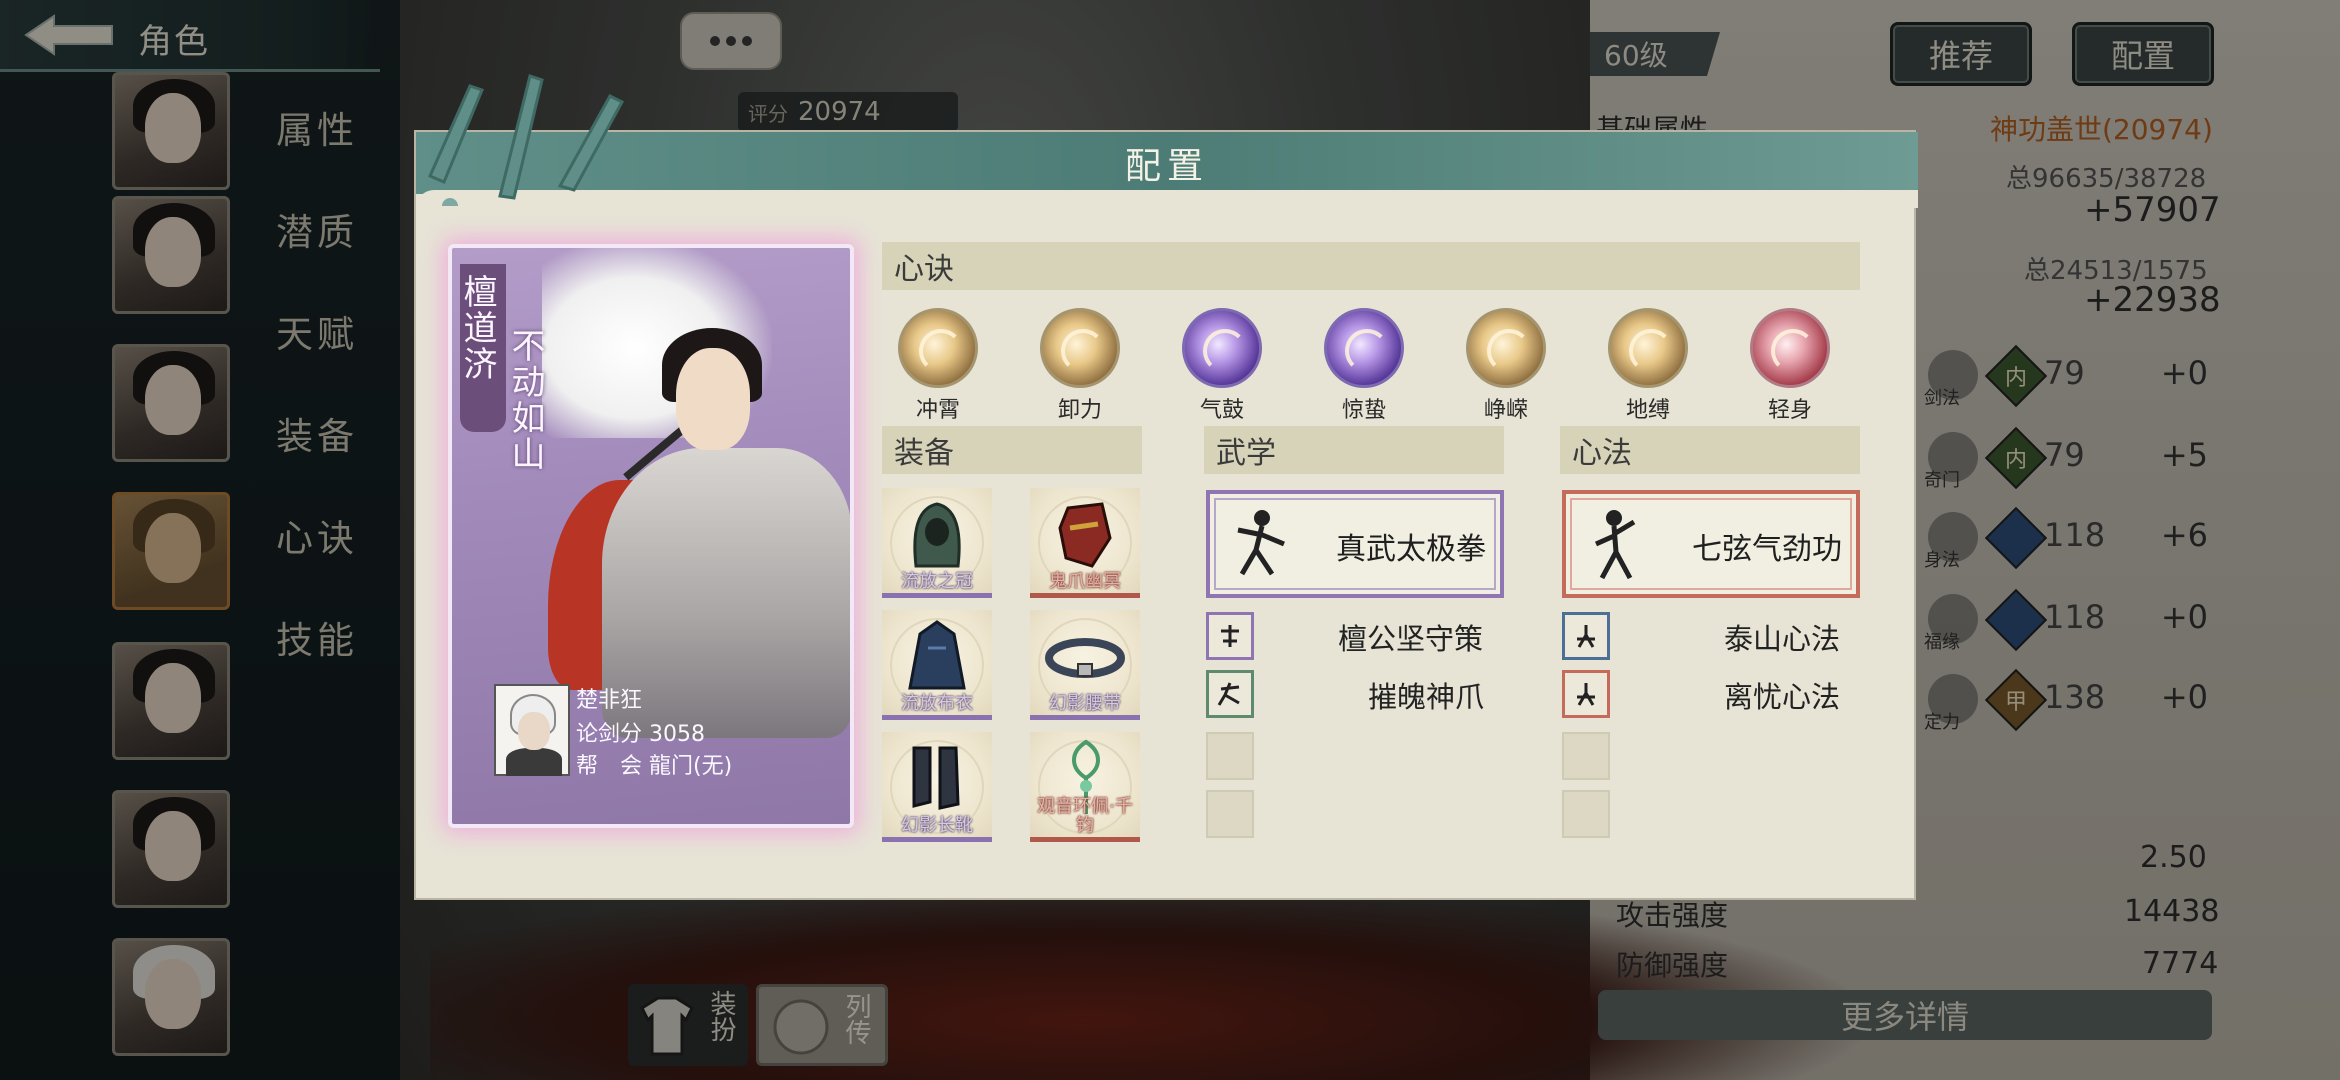  What do you see at coordinates (936, 778) in the screenshot?
I see `boots-icon` at bounding box center [936, 778].